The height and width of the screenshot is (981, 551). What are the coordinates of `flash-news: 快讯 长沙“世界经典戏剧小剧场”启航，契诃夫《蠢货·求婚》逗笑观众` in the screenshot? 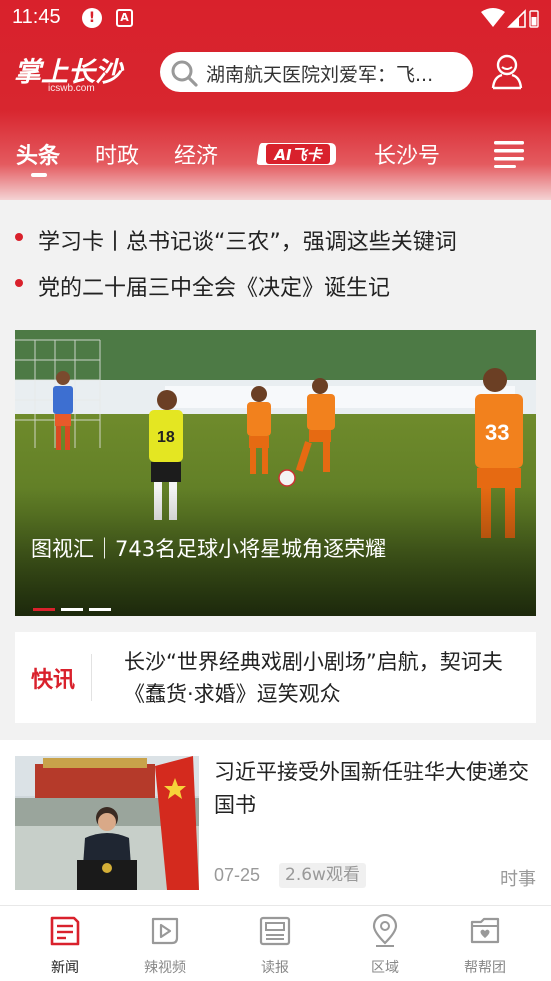 It's located at (275, 677).